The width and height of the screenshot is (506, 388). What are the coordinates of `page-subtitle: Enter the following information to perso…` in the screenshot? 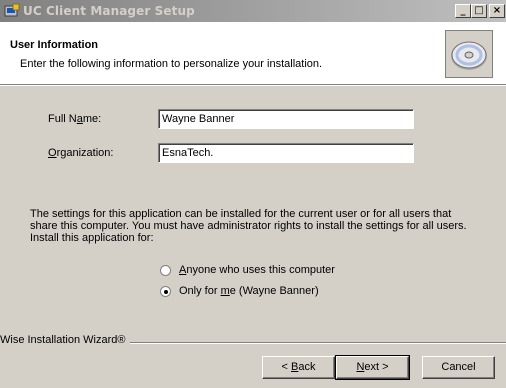 It's located at (171, 64).